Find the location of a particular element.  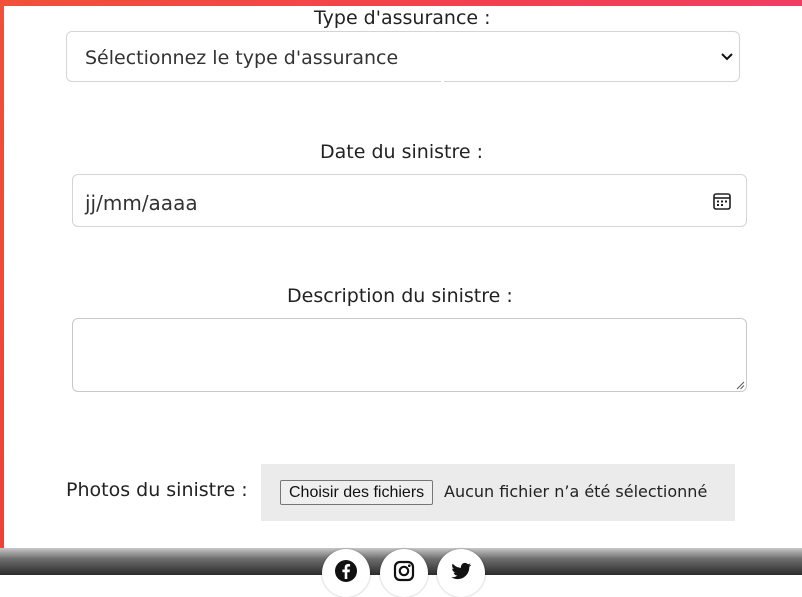

insurance-type-select: Sélectionnez le type d'assurance is located at coordinates (403, 56).